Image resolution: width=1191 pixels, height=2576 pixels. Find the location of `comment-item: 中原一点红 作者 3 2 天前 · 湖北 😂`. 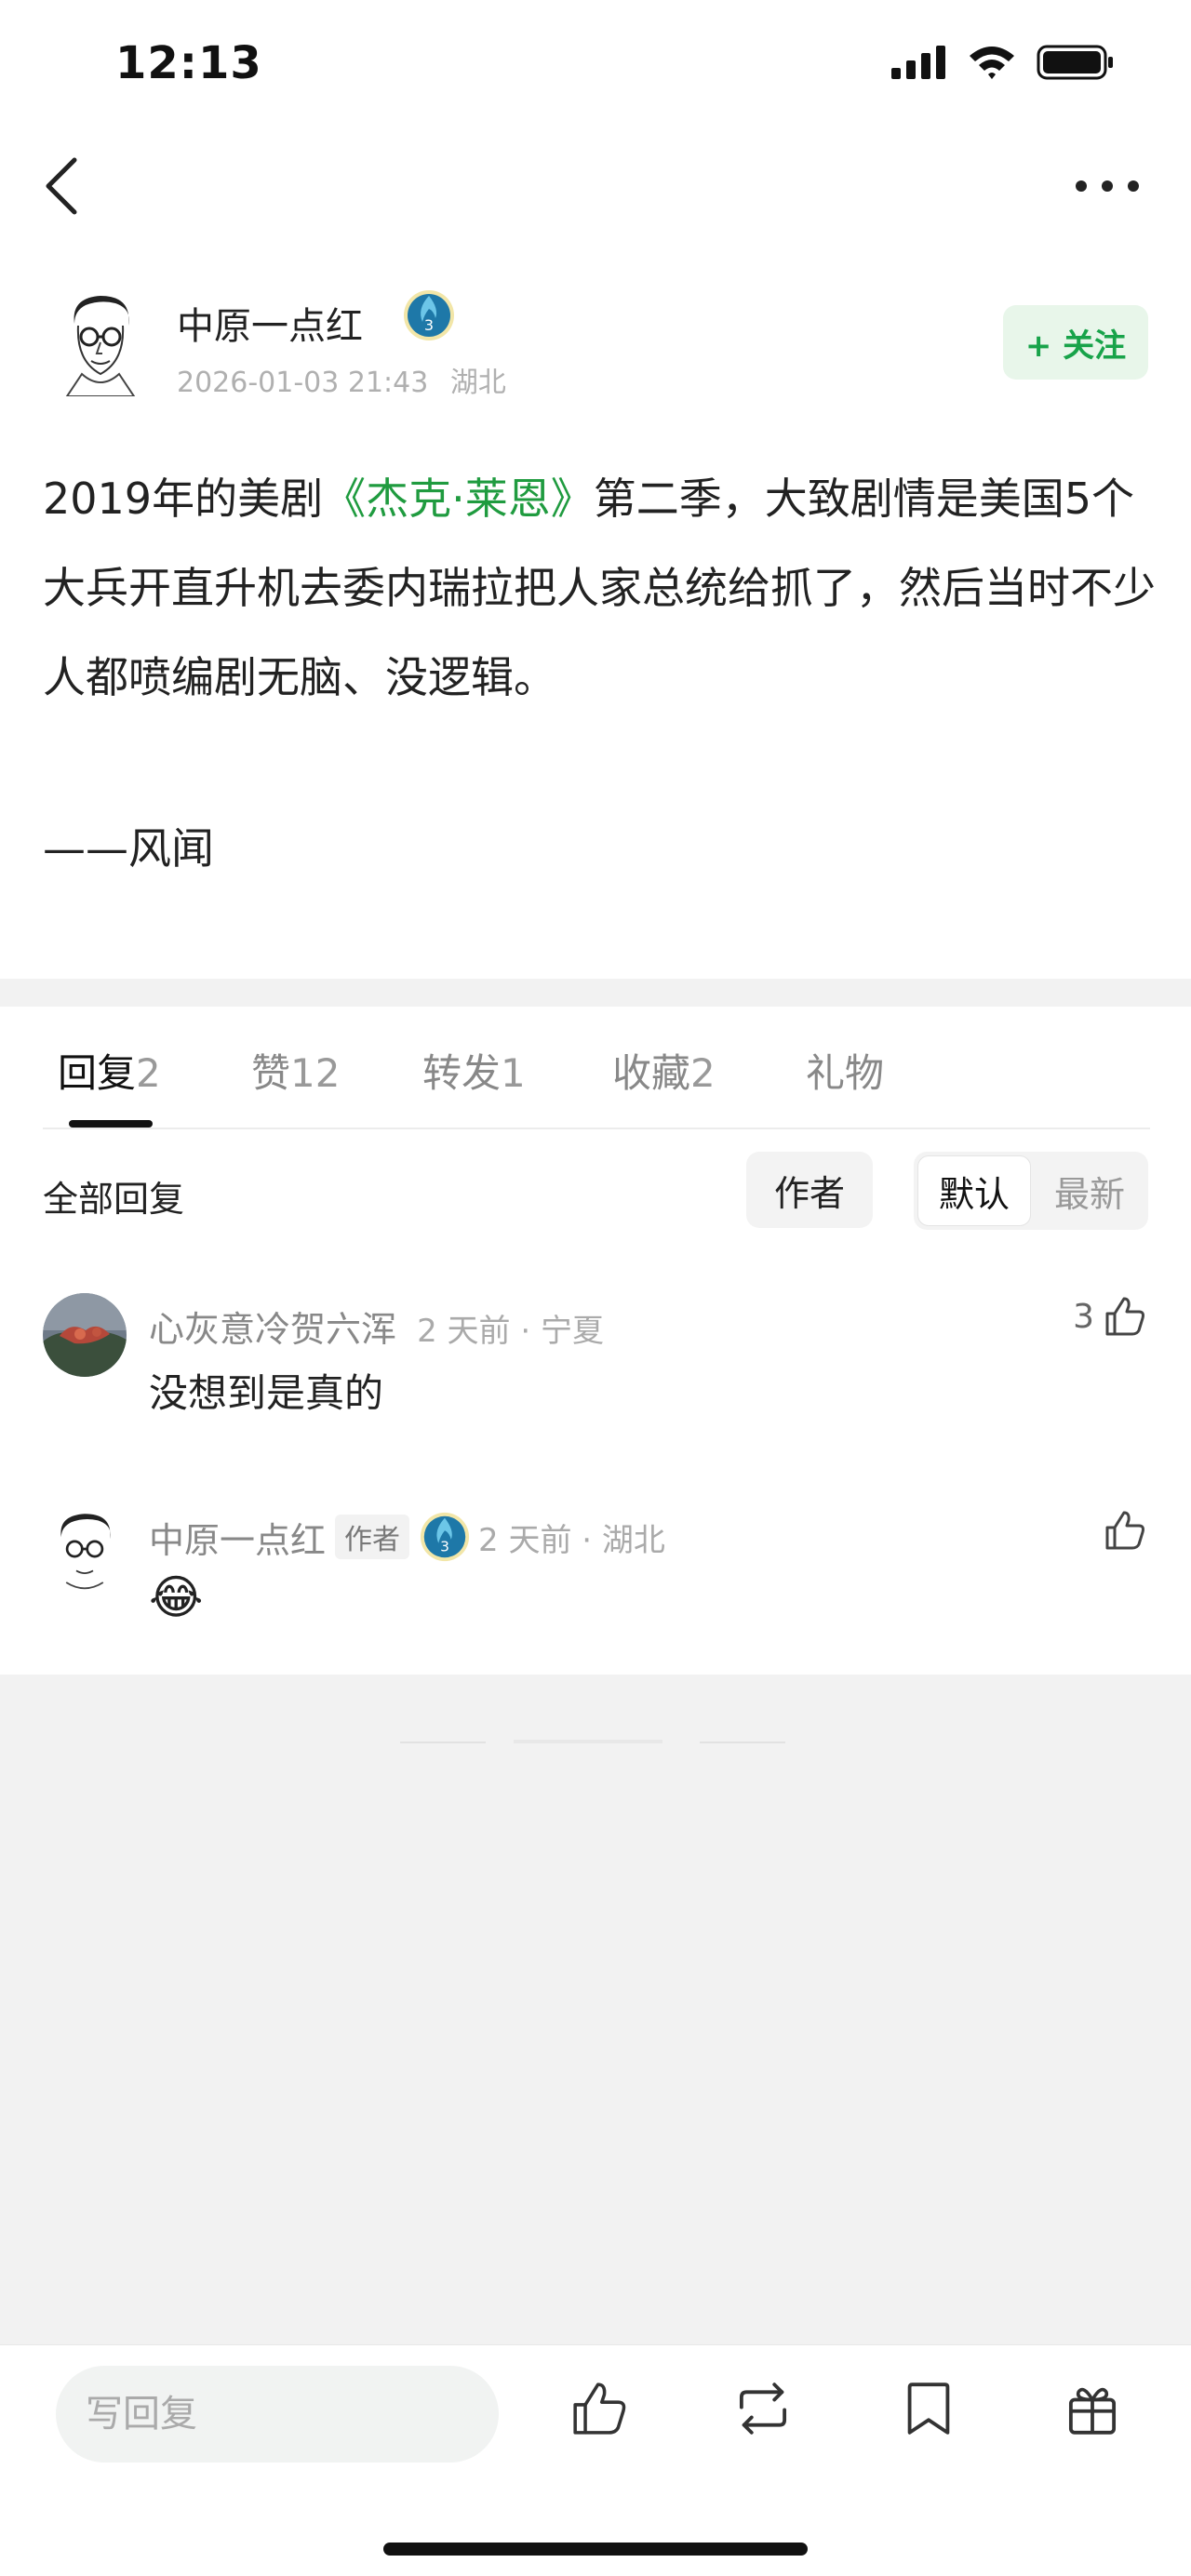

comment-item: 中原一点红 作者 3 2 天前 · 湖北 😂 is located at coordinates (595, 1596).